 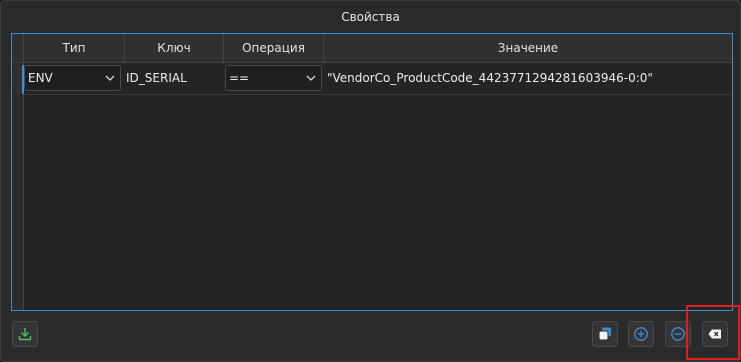 I want to click on download-button, so click(x=25, y=334).